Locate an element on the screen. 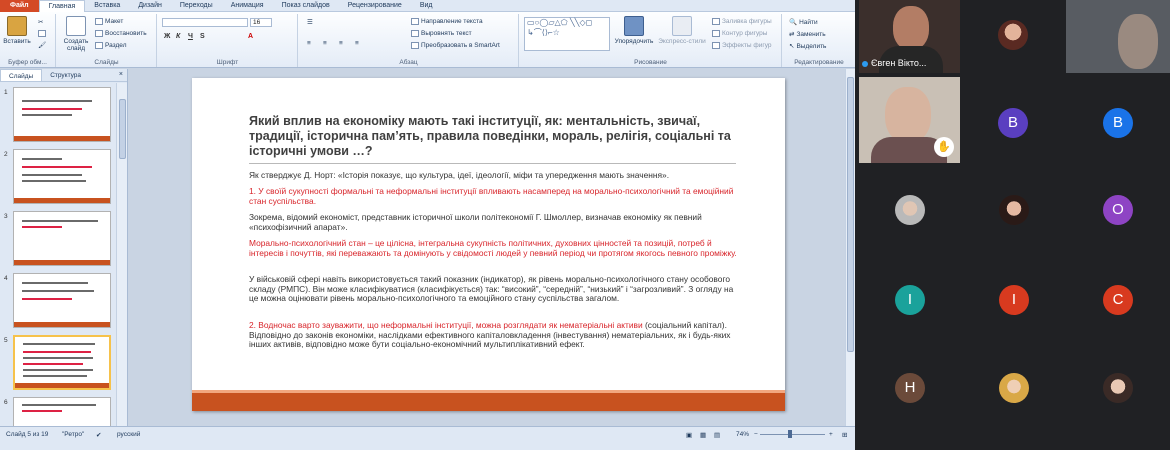  section-button: Раздел is located at coordinates (110, 45).